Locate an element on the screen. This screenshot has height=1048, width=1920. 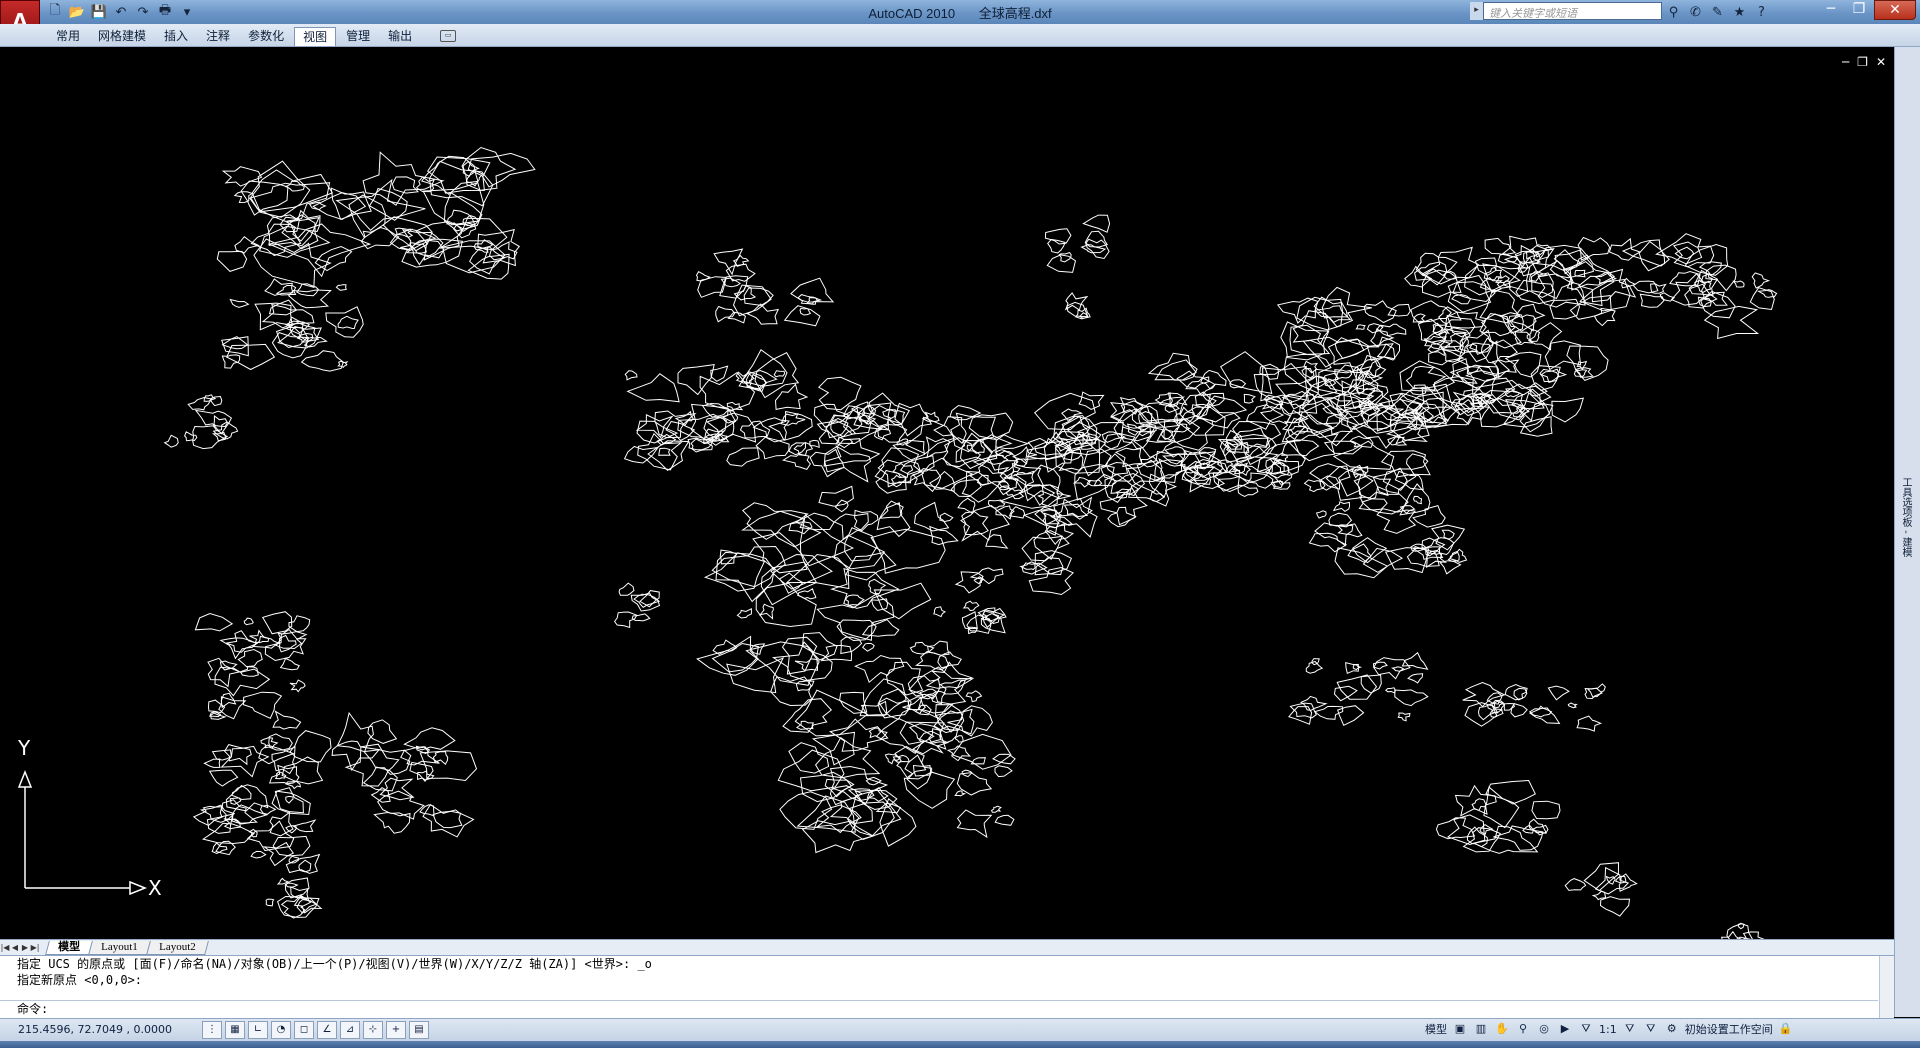
dyn-toggle-icon: ⊹ is located at coordinates (373, 1030).